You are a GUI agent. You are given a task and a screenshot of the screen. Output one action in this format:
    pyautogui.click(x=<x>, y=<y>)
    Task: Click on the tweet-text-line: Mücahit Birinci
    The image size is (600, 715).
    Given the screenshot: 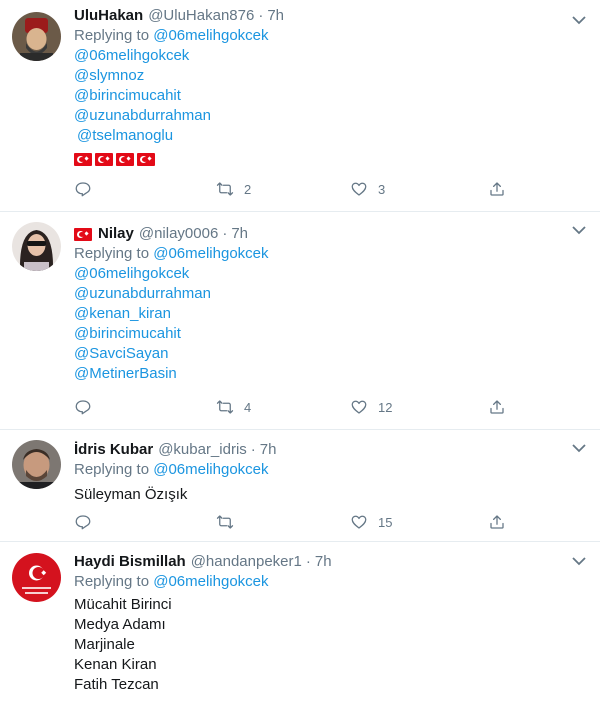 What is the action you would take?
    pyautogui.click(x=123, y=604)
    